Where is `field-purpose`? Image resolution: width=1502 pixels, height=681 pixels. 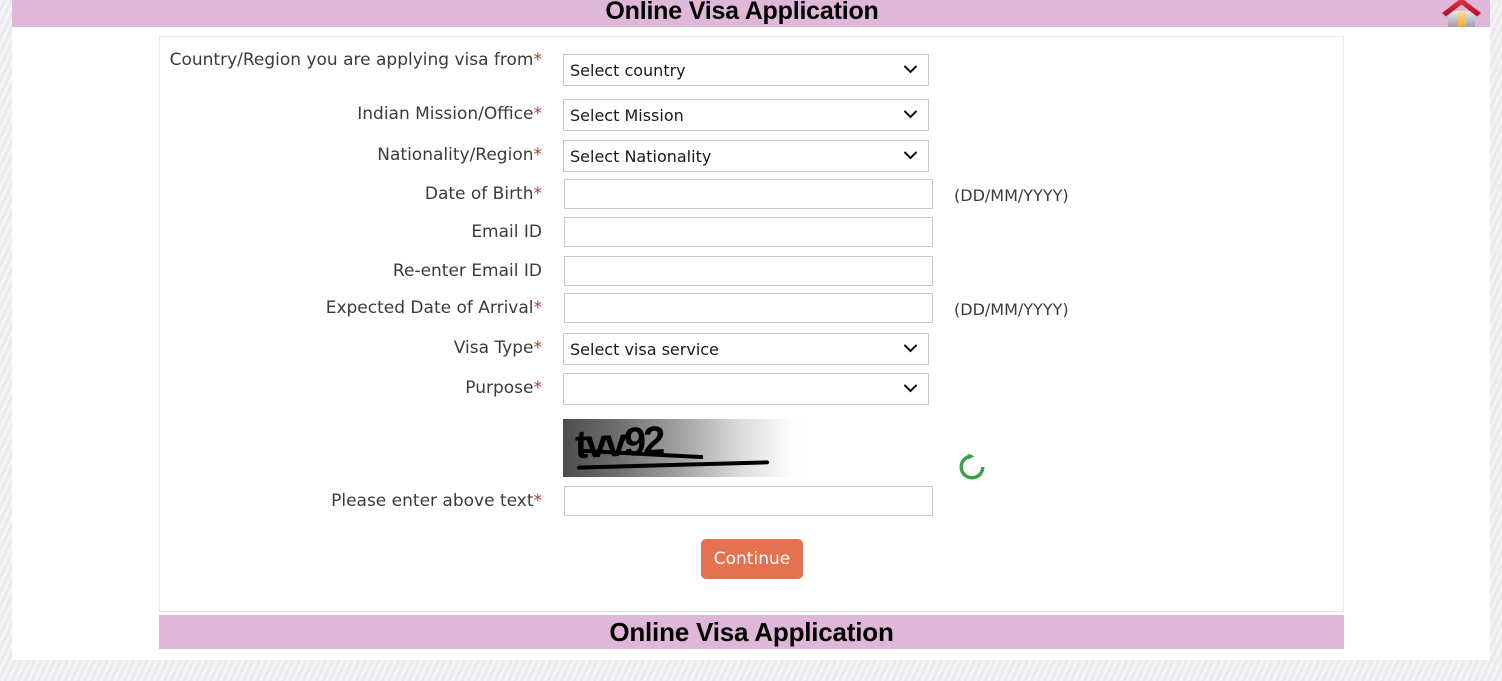
field-purpose is located at coordinates (746, 389).